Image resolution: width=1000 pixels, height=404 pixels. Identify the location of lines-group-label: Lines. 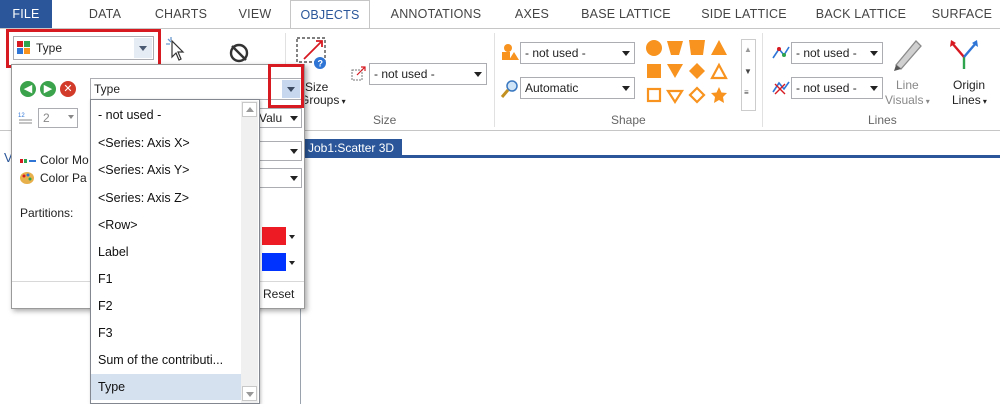
(882, 120).